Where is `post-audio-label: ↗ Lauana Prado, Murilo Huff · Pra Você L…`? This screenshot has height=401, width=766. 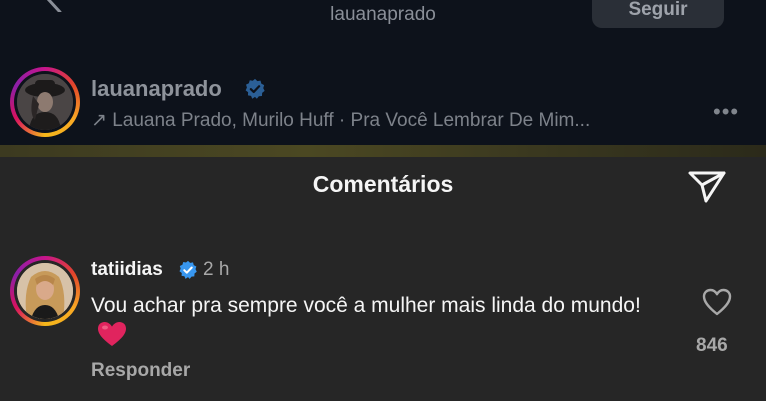 post-audio-label: ↗ Lauana Prado, Murilo Huff · Pra Você L… is located at coordinates (340, 120).